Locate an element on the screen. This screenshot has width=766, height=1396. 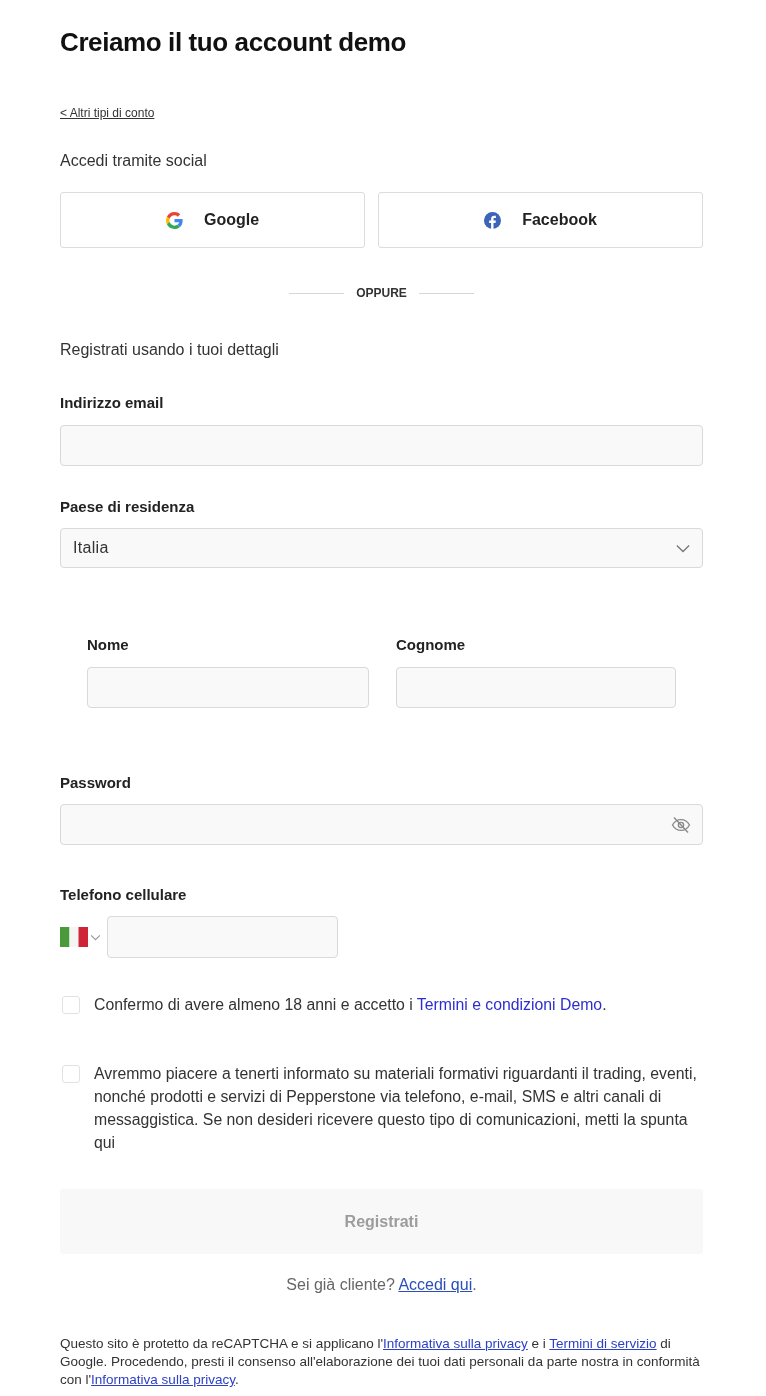
first-name-field is located at coordinates (228, 687).